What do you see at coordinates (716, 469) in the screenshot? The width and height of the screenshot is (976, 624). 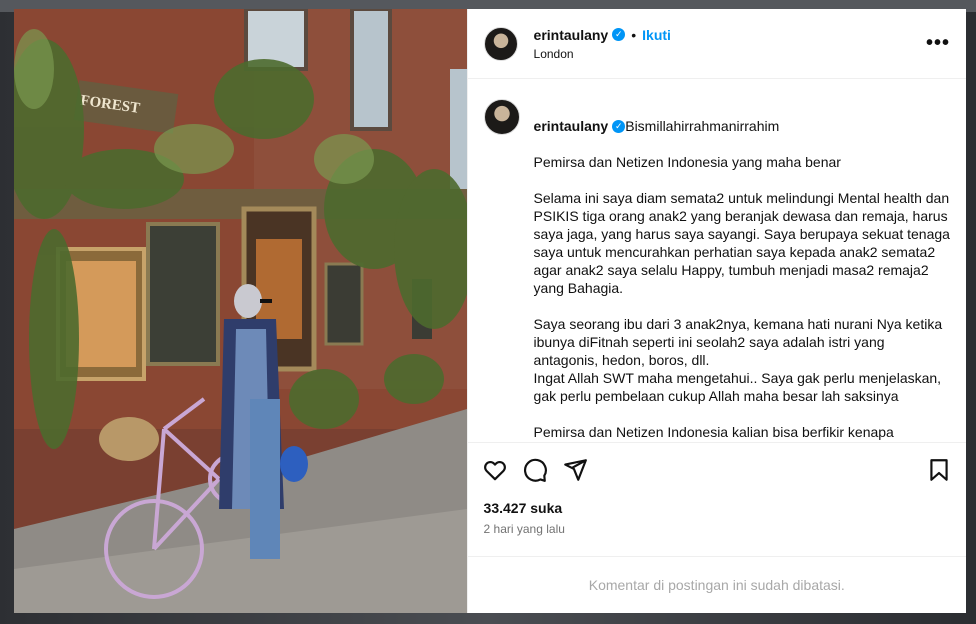 I see `action-bar` at bounding box center [716, 469].